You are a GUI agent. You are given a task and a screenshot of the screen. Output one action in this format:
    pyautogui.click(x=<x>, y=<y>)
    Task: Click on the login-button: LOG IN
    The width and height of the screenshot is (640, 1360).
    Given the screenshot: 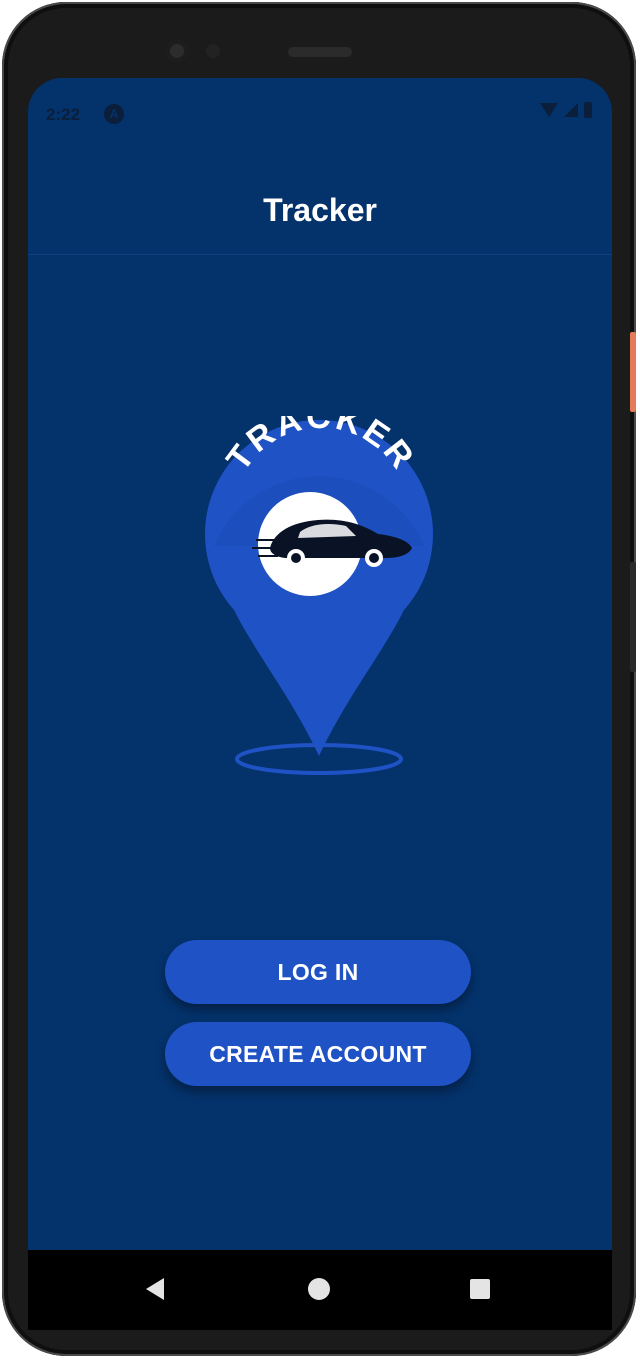 What is the action you would take?
    pyautogui.click(x=318, y=972)
    